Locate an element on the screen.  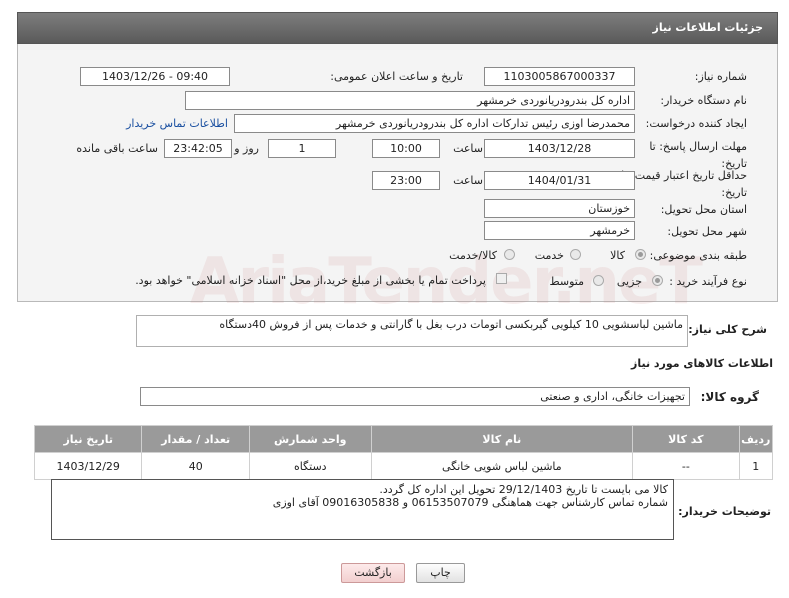
cell-need-date: 1403/12/29 is located at coordinates (88, 466).